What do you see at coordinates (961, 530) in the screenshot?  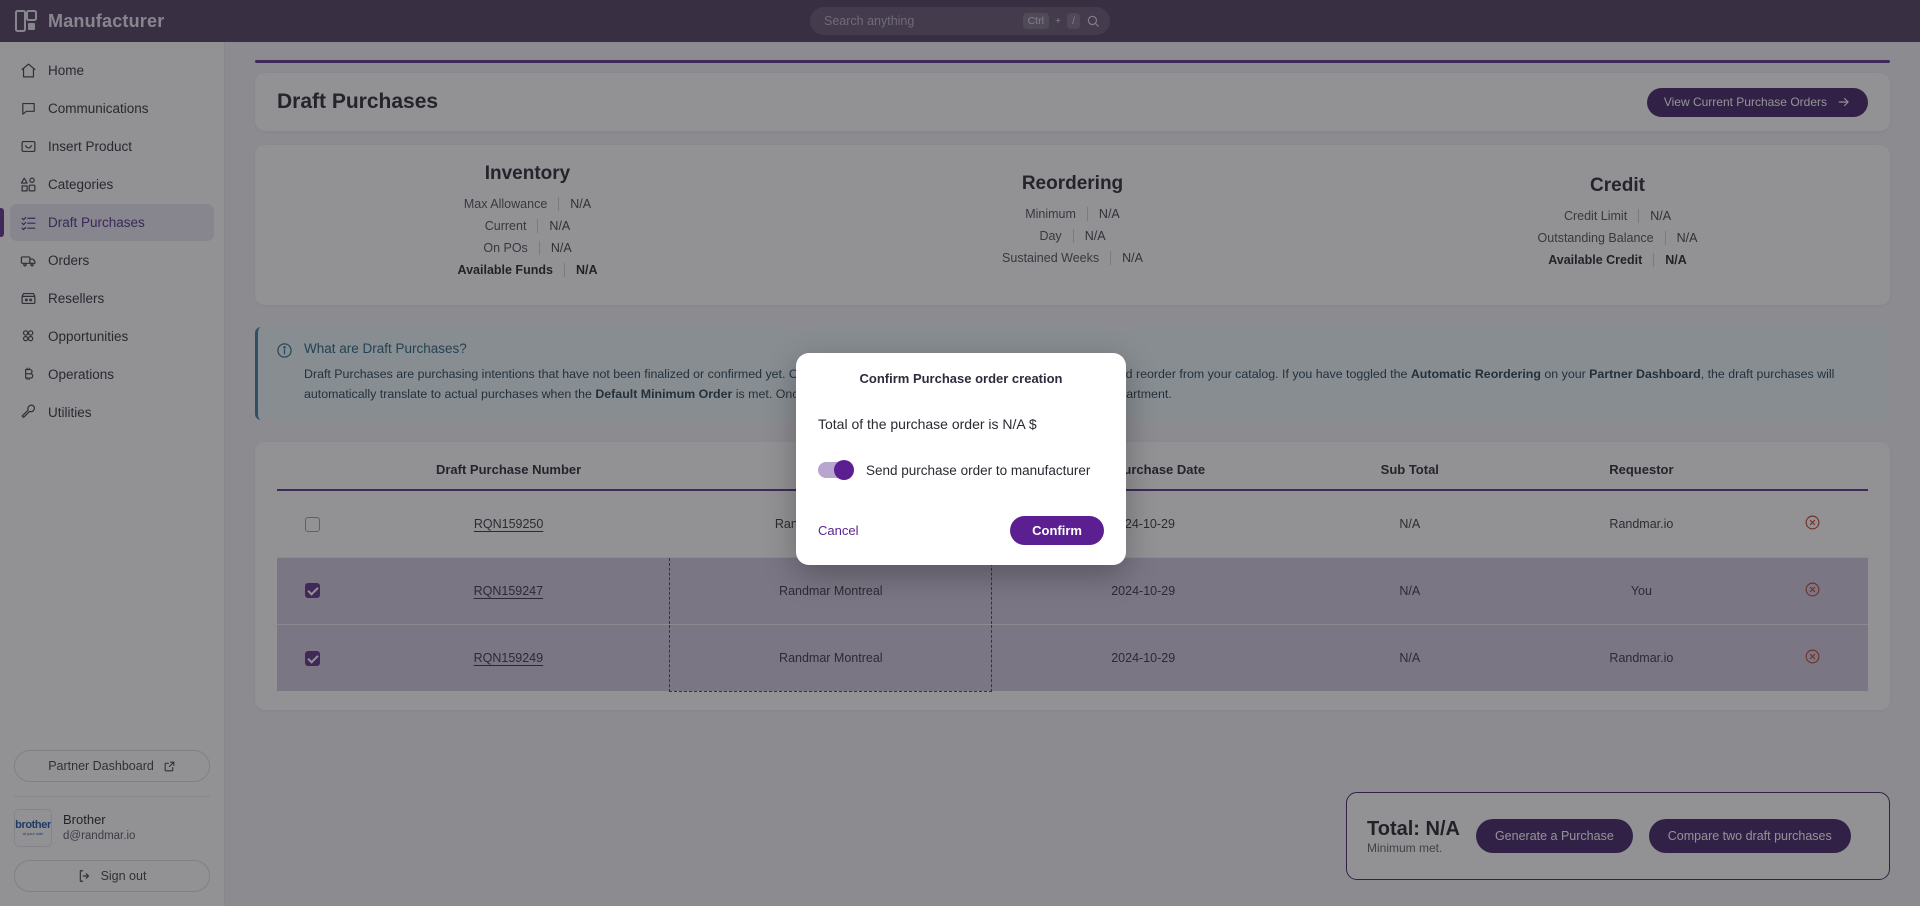 I see `modal-actions: Cancel Confirm` at bounding box center [961, 530].